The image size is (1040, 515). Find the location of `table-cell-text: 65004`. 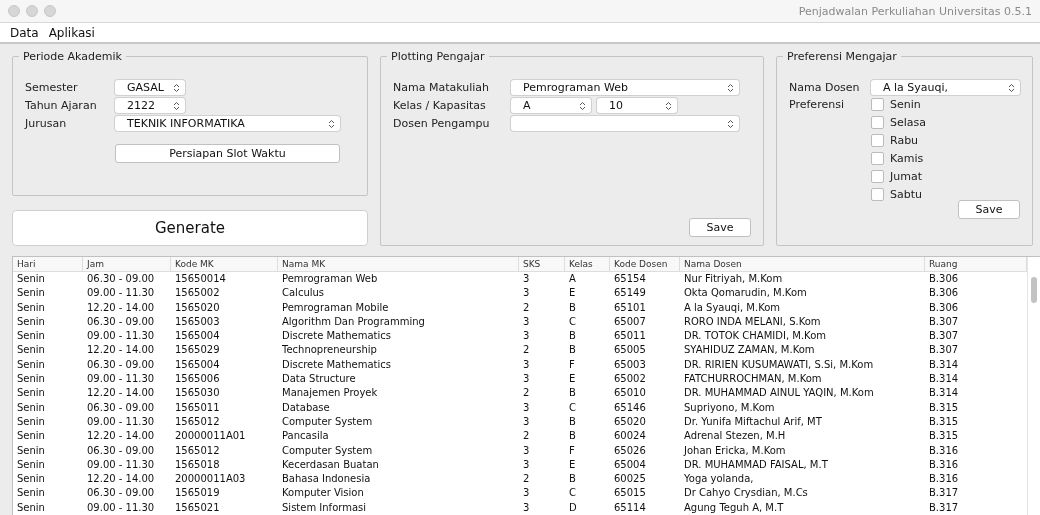

table-cell-text: 65004 is located at coordinates (630, 464).